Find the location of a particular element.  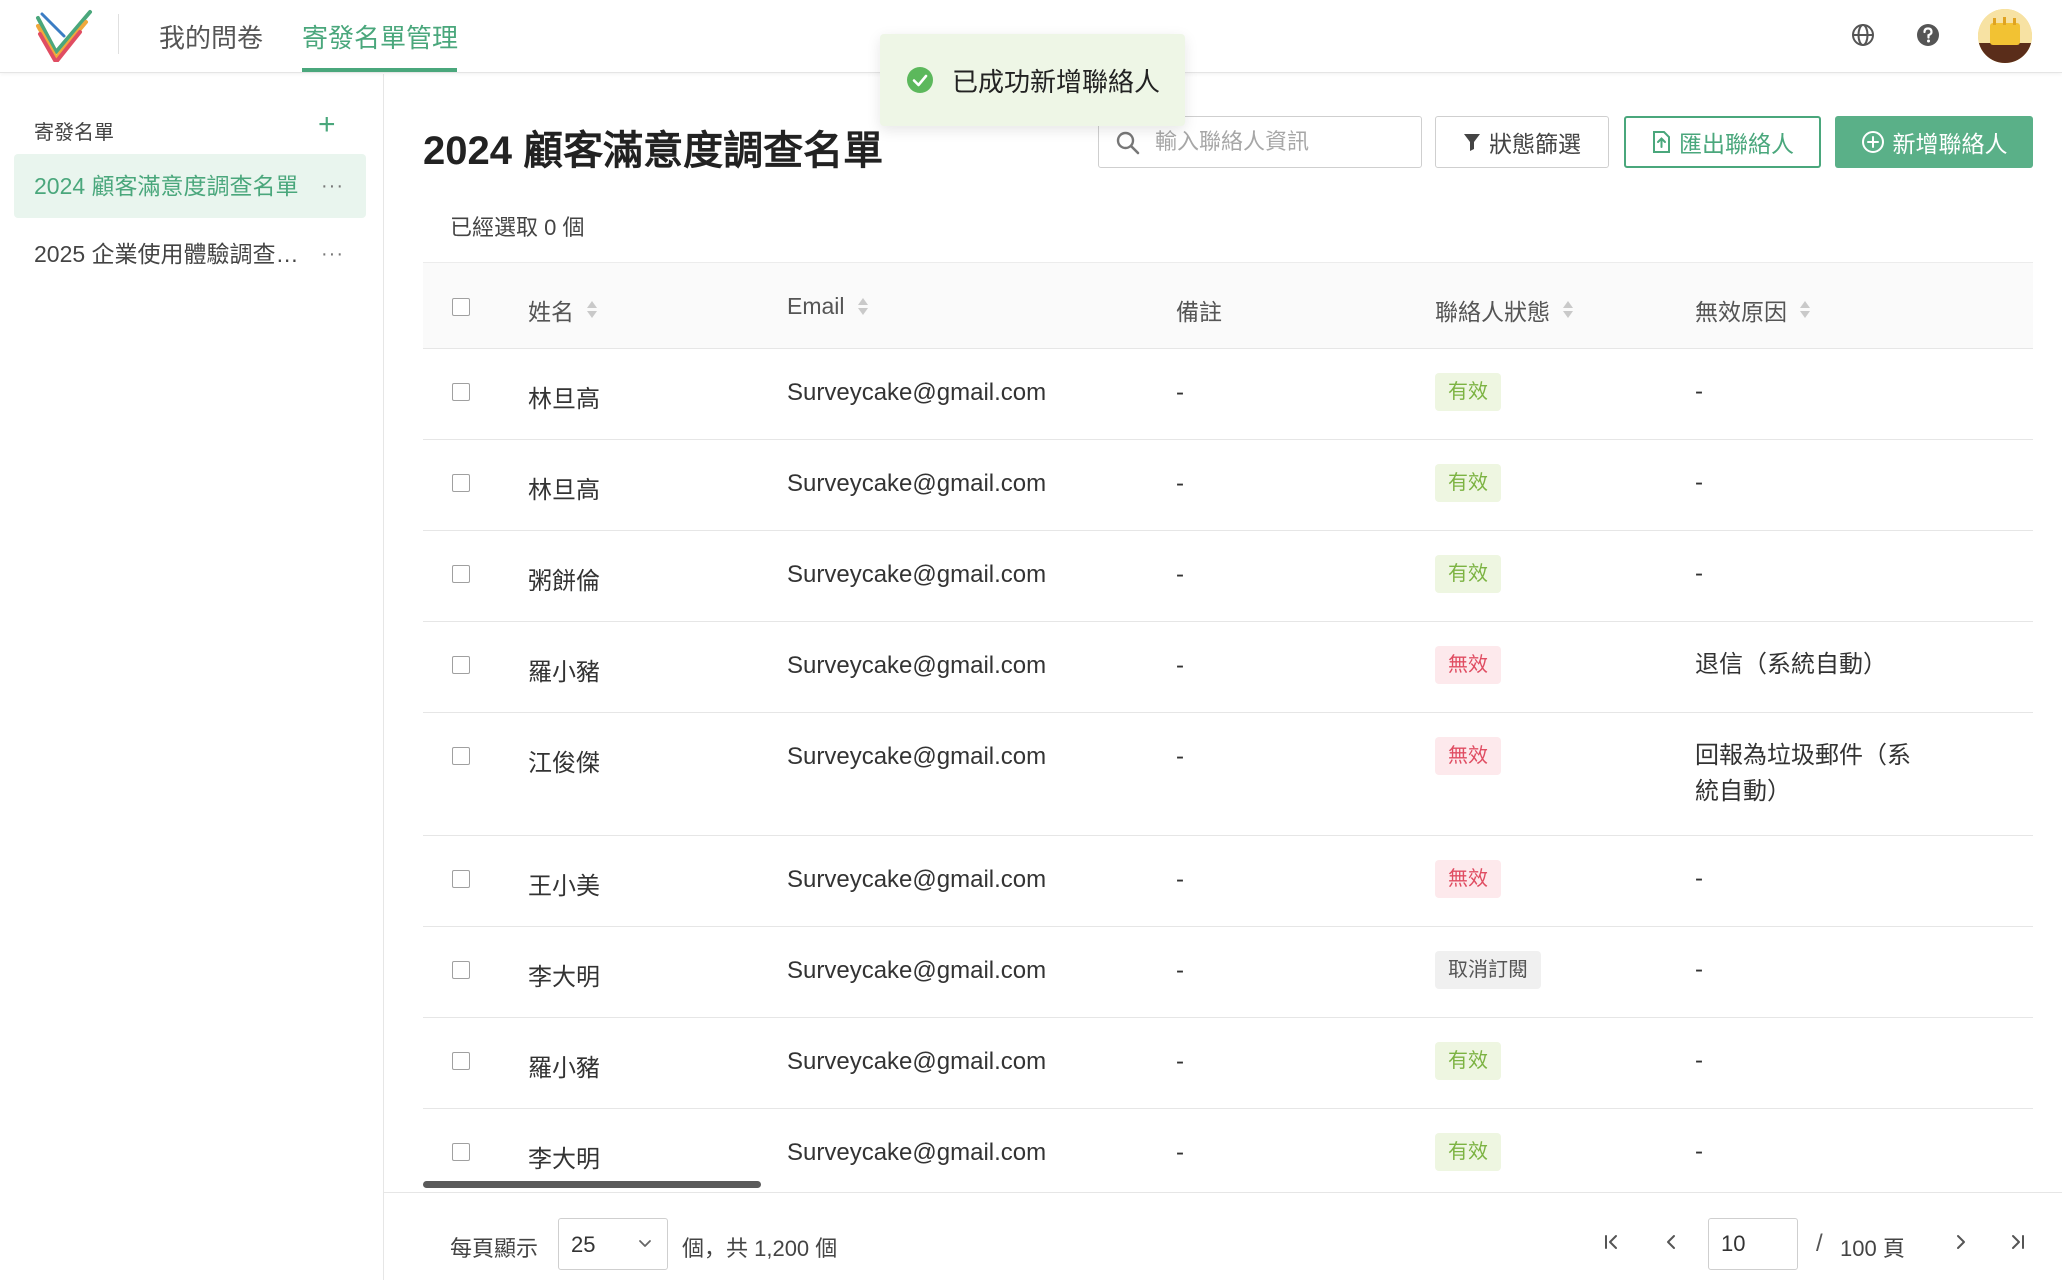

success-toast: 已成功新增聯絡人 is located at coordinates (1032, 80).